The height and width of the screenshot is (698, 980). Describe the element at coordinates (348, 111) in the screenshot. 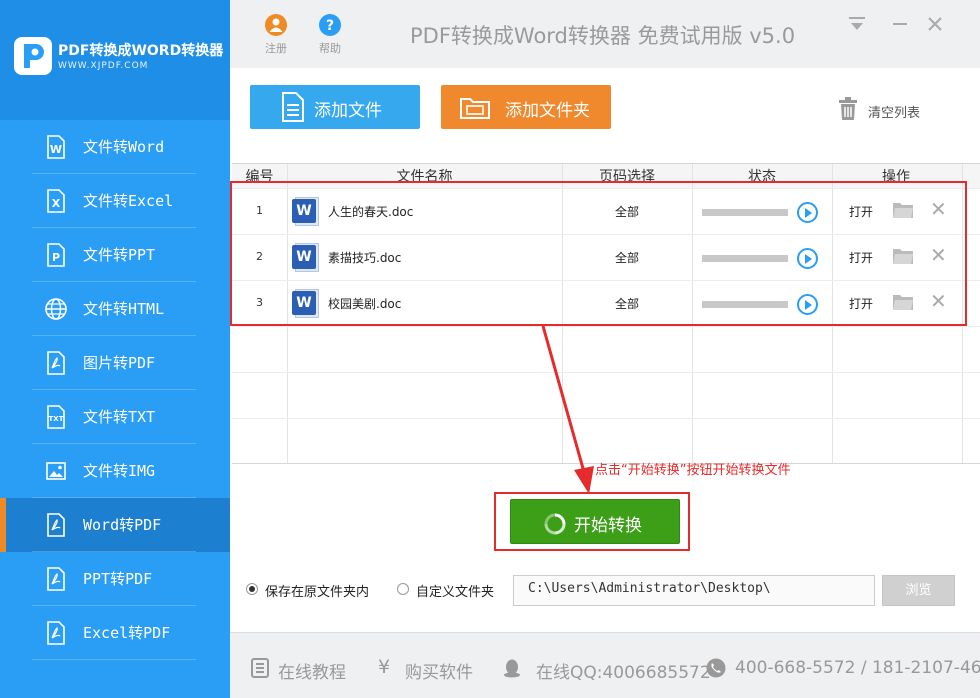

I see `add-file-label: 添加文件` at that location.